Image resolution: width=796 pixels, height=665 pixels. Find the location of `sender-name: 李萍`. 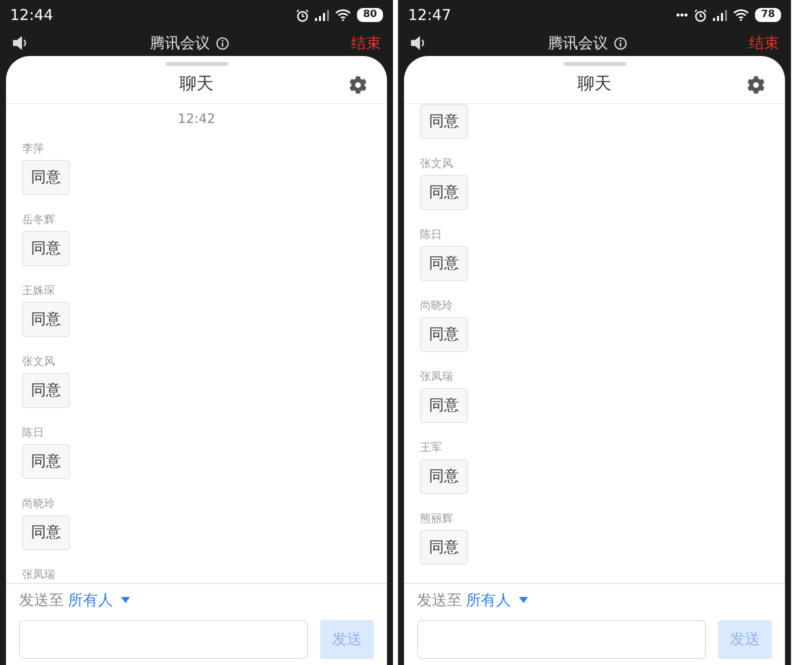

sender-name: 李萍 is located at coordinates (33, 149).